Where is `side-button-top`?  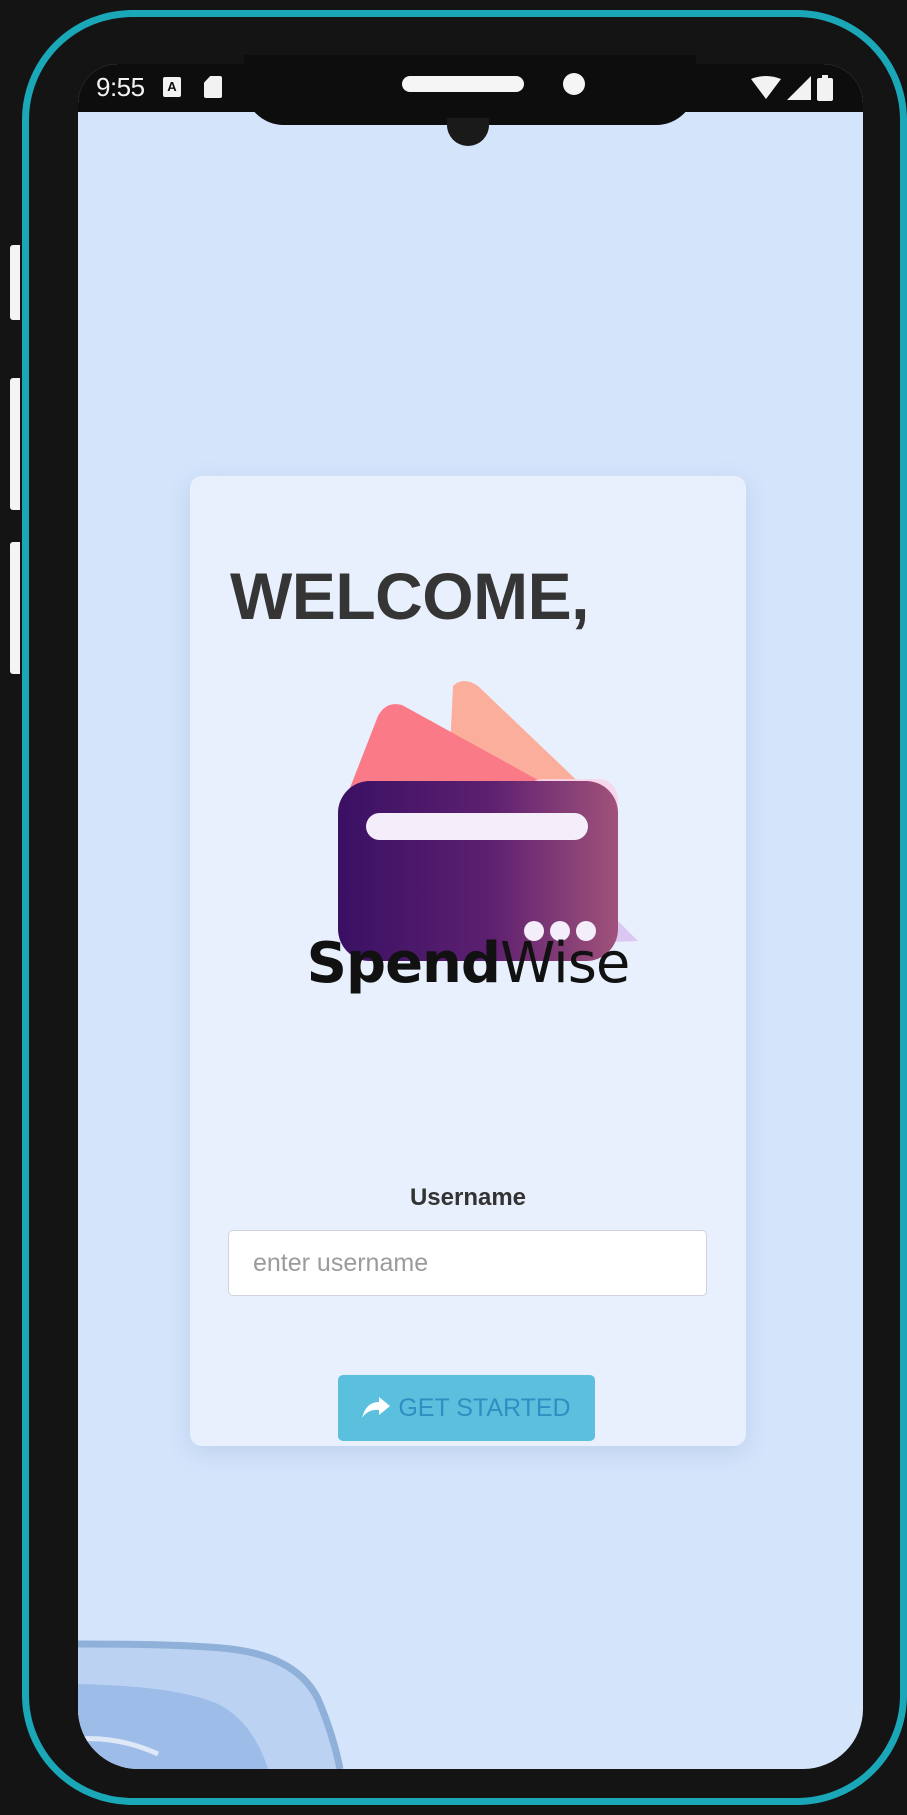
side-button-top is located at coordinates (15, 282).